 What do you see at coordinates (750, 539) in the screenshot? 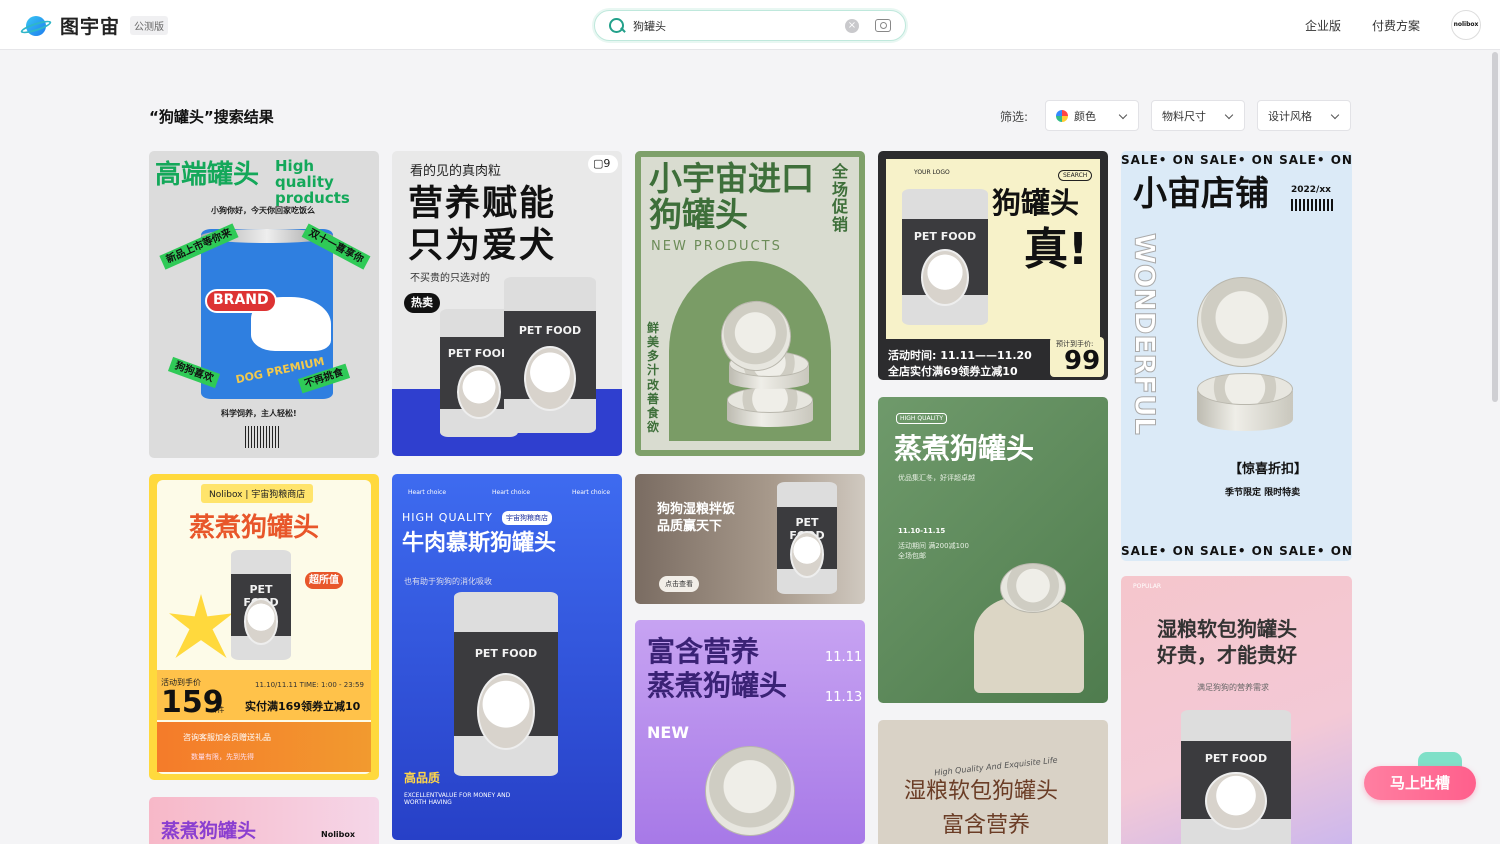
I see `result-card: 狗狗湿粮拌饭 品质赢天下 点击查看 PET FOOD` at bounding box center [750, 539].